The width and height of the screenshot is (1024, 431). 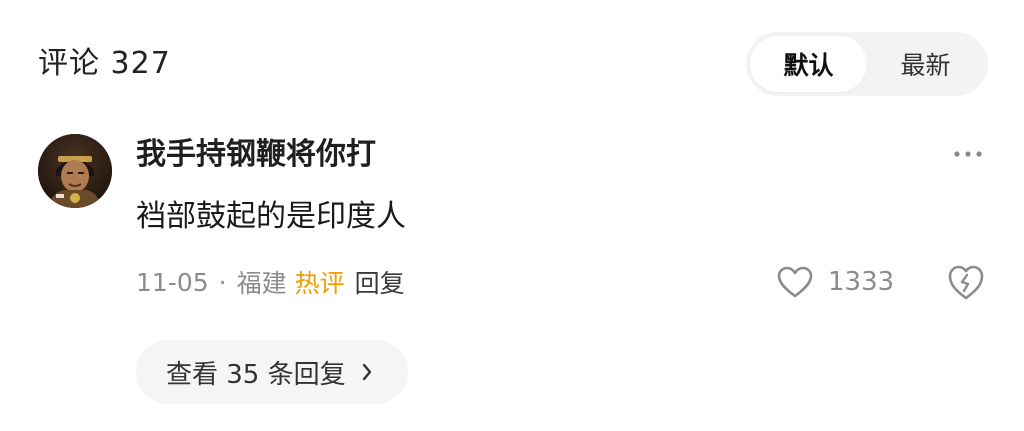 What do you see at coordinates (966, 282) in the screenshot?
I see `broken-heart-icon` at bounding box center [966, 282].